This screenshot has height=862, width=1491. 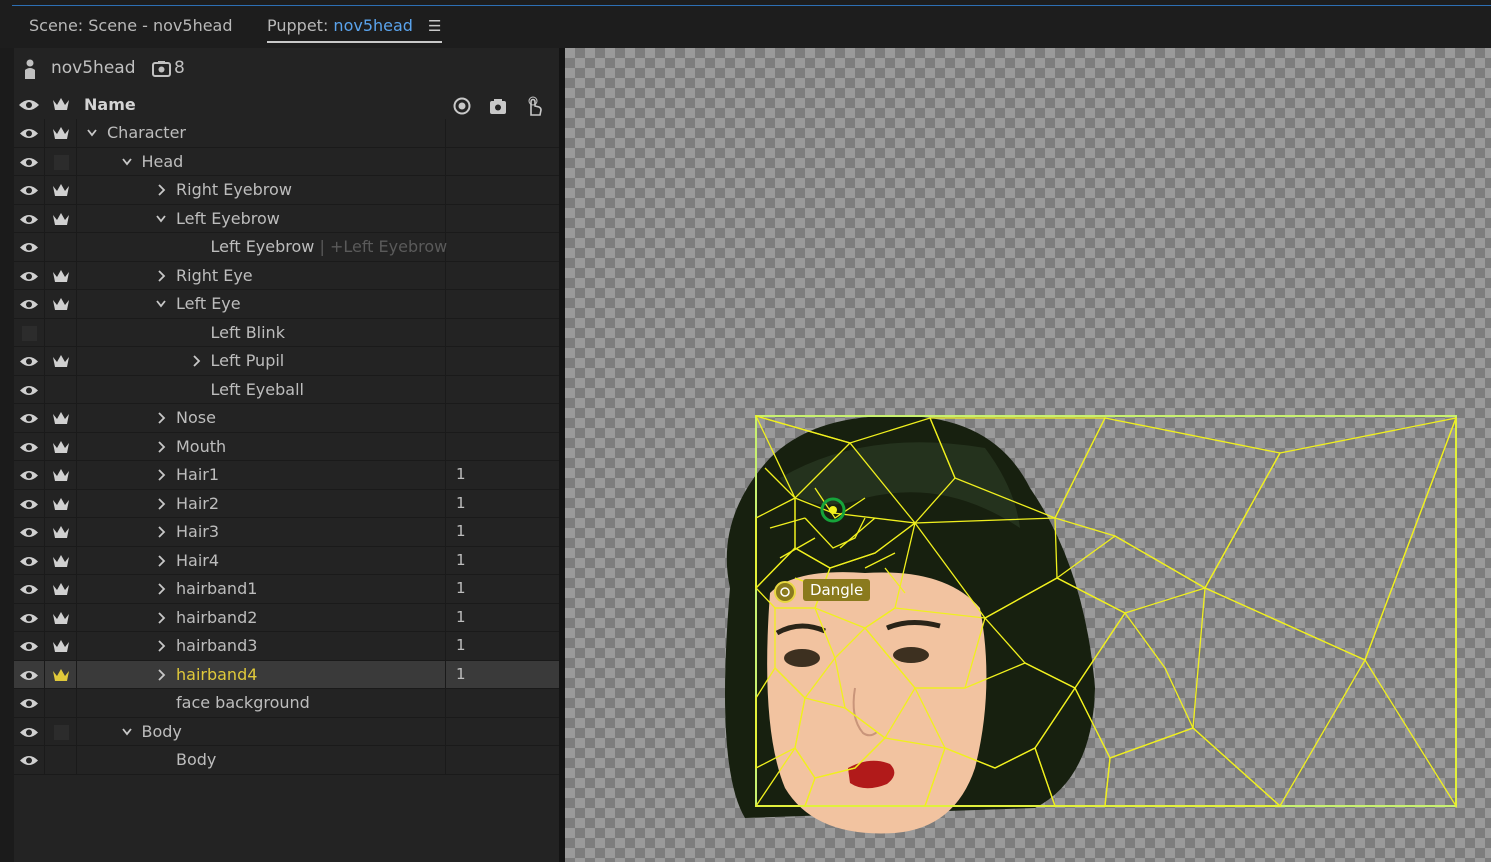 I want to click on layer-row: Hair2 1, so click(x=286, y=503).